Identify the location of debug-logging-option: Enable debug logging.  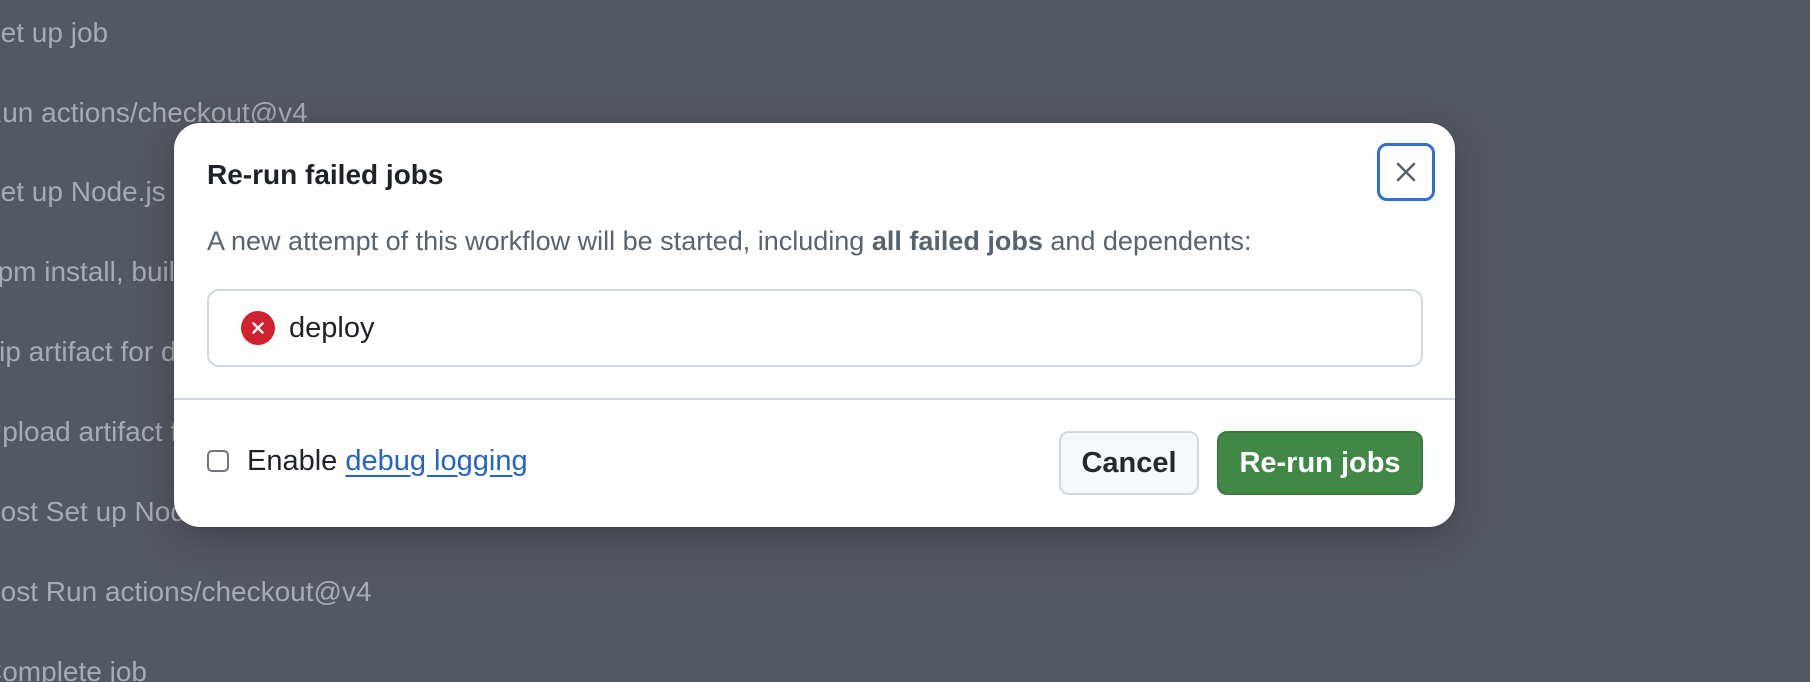
(367, 461).